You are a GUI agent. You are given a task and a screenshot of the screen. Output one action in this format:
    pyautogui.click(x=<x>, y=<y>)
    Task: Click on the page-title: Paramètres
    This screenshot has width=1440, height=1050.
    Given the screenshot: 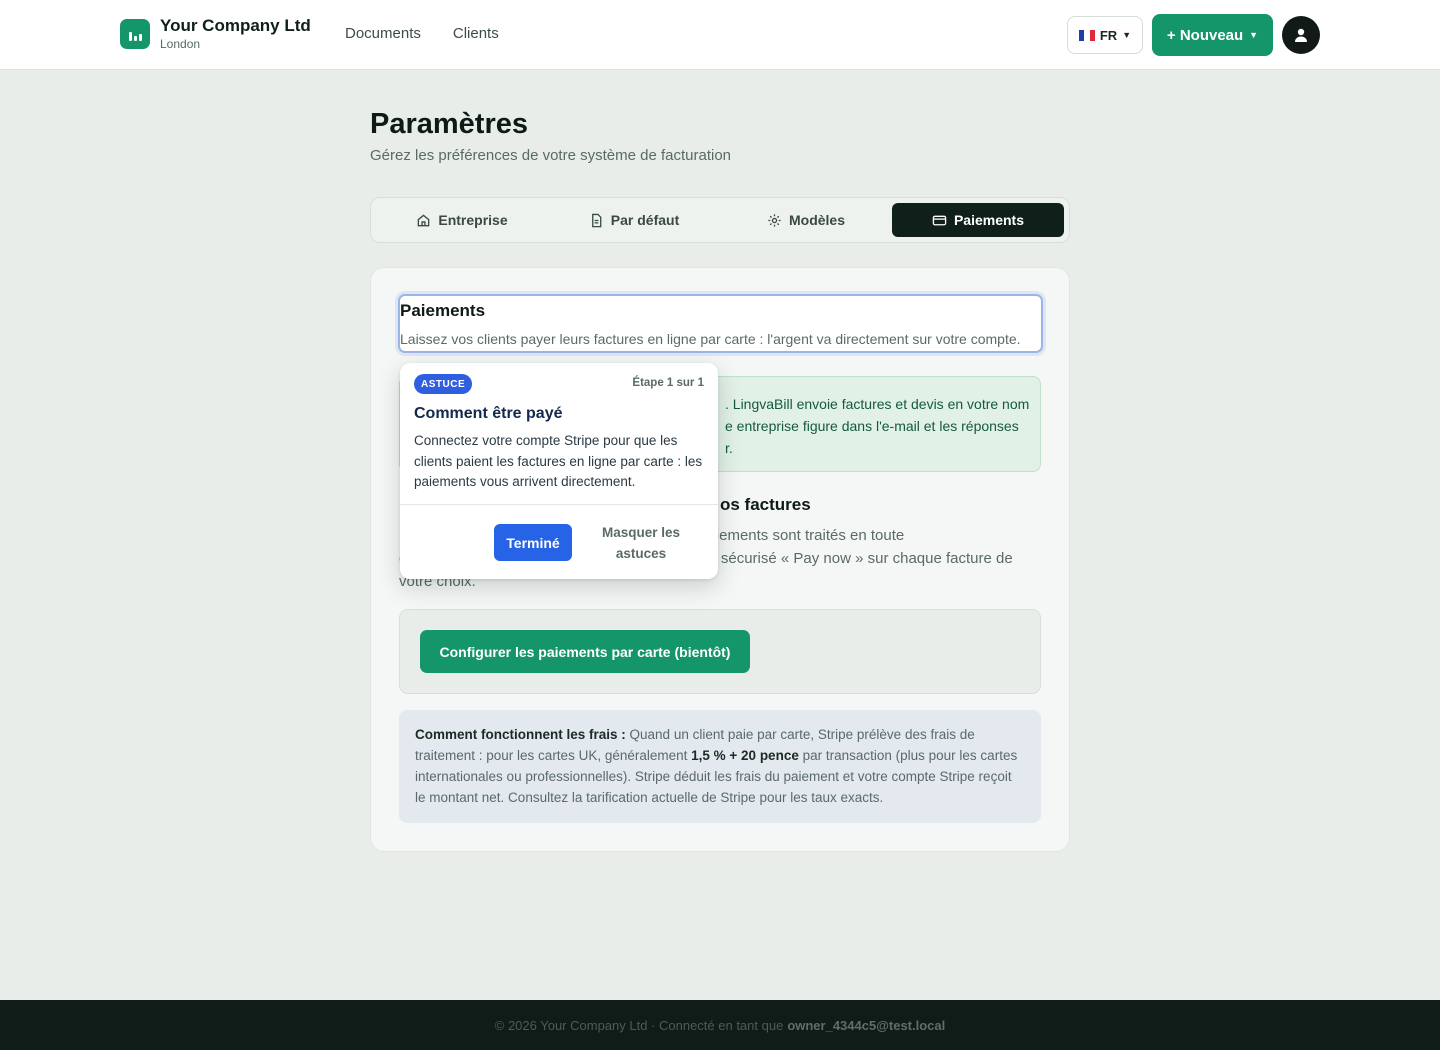 What is the action you would take?
    pyautogui.click(x=449, y=124)
    